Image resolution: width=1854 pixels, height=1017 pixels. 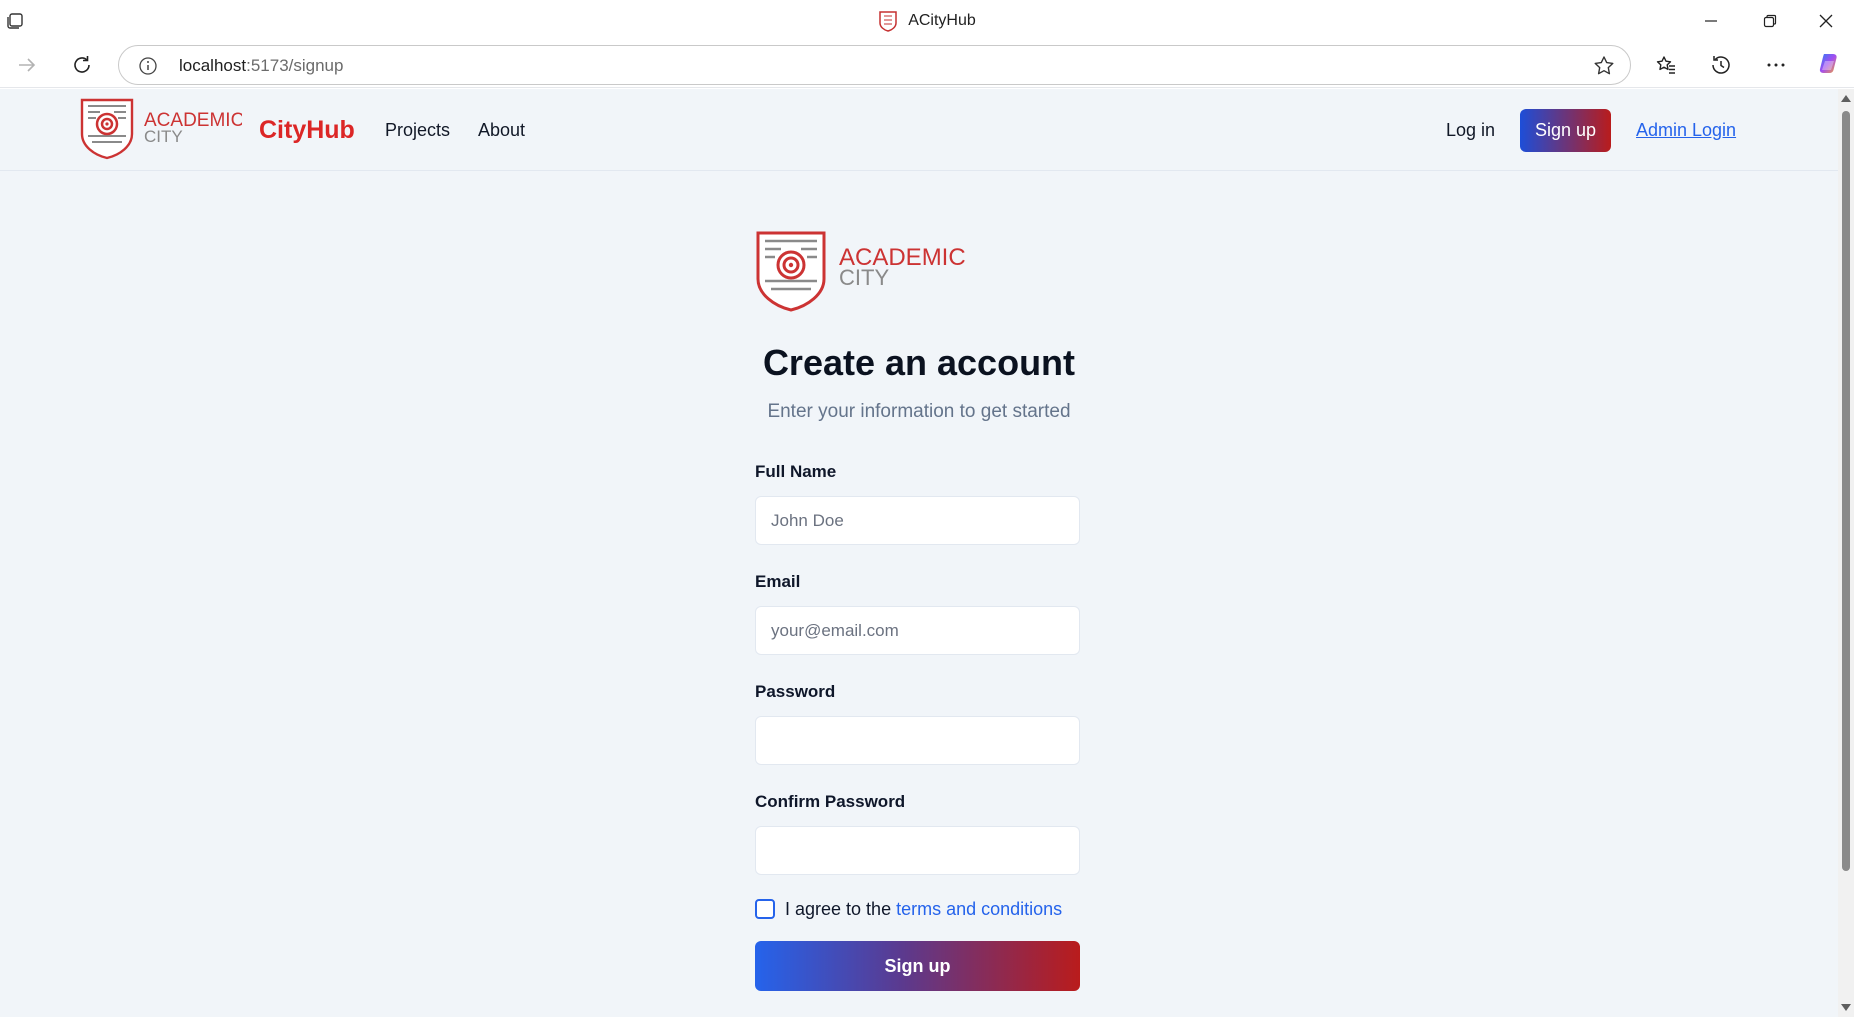 I want to click on site-info-icon, so click(x=148, y=66).